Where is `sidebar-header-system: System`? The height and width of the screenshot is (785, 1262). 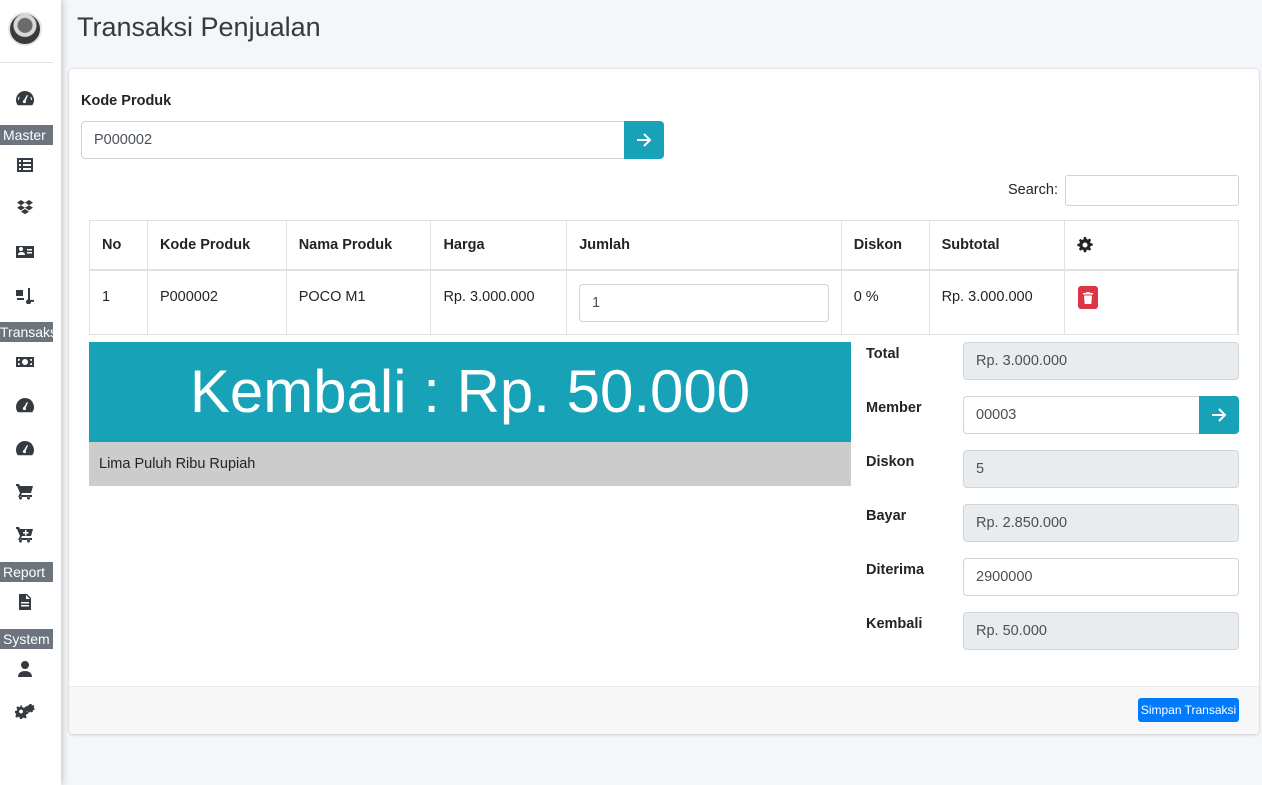
sidebar-header-system: System is located at coordinates (26, 639).